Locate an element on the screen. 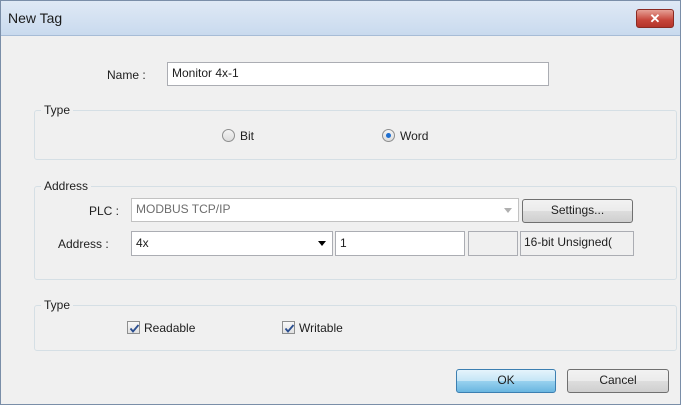 The width and height of the screenshot is (681, 405). address-label: Address : is located at coordinates (83, 244).